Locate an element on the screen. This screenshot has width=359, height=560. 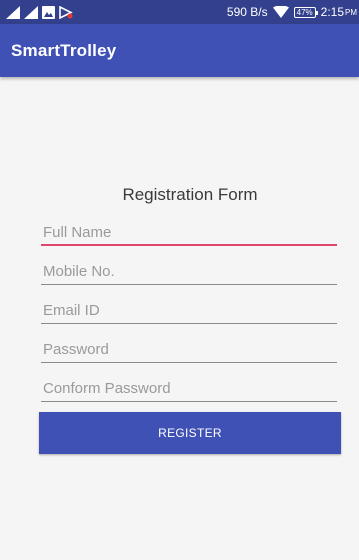
password-input is located at coordinates (189, 350).